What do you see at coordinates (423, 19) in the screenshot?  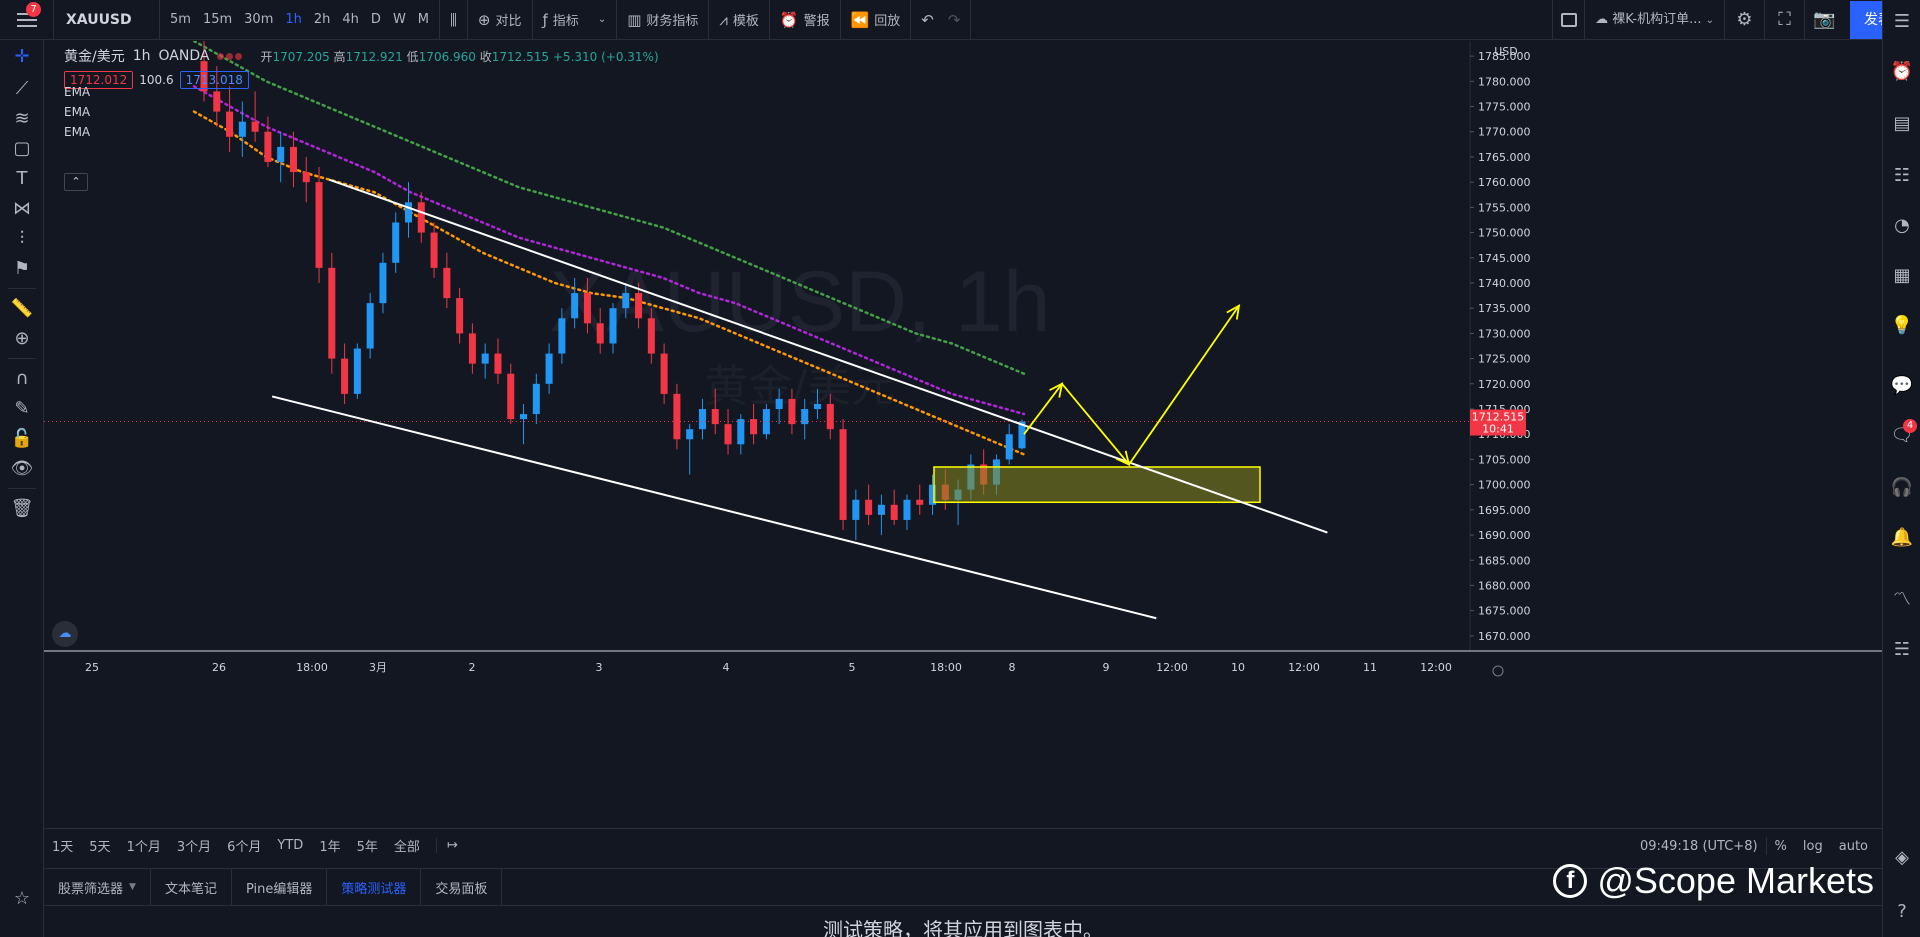 I see `interval-m: M` at bounding box center [423, 19].